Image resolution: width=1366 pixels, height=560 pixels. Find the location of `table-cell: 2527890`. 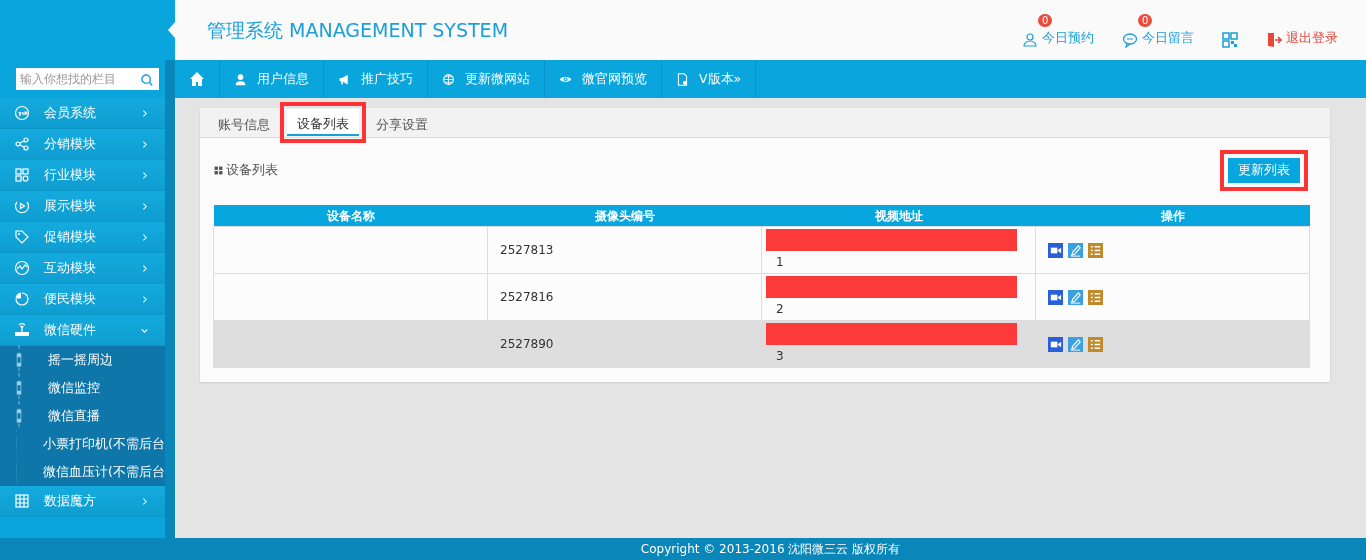

table-cell: 2527890 is located at coordinates (624, 344).